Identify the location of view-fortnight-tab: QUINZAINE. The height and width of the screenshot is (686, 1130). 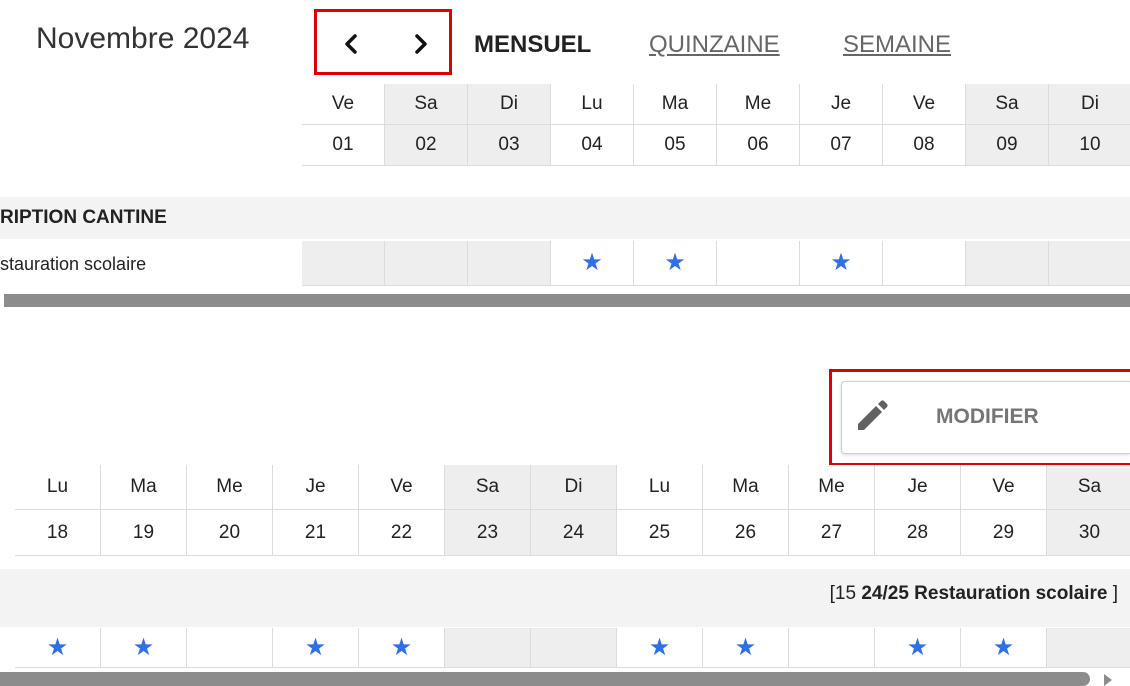
(714, 45).